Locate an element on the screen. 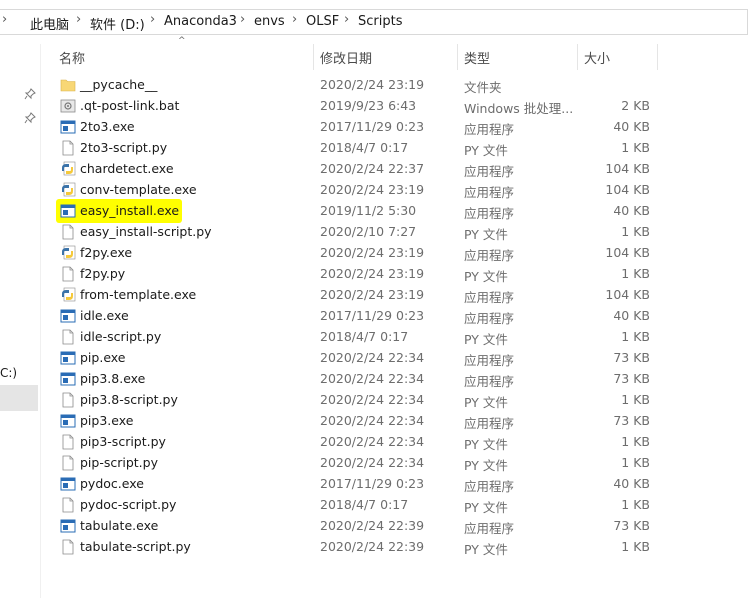 The width and height of the screenshot is (751, 598). file-row: pydoc.exe 2017/11/29 0:23 应用程序 40 KB is located at coordinates (356, 484).